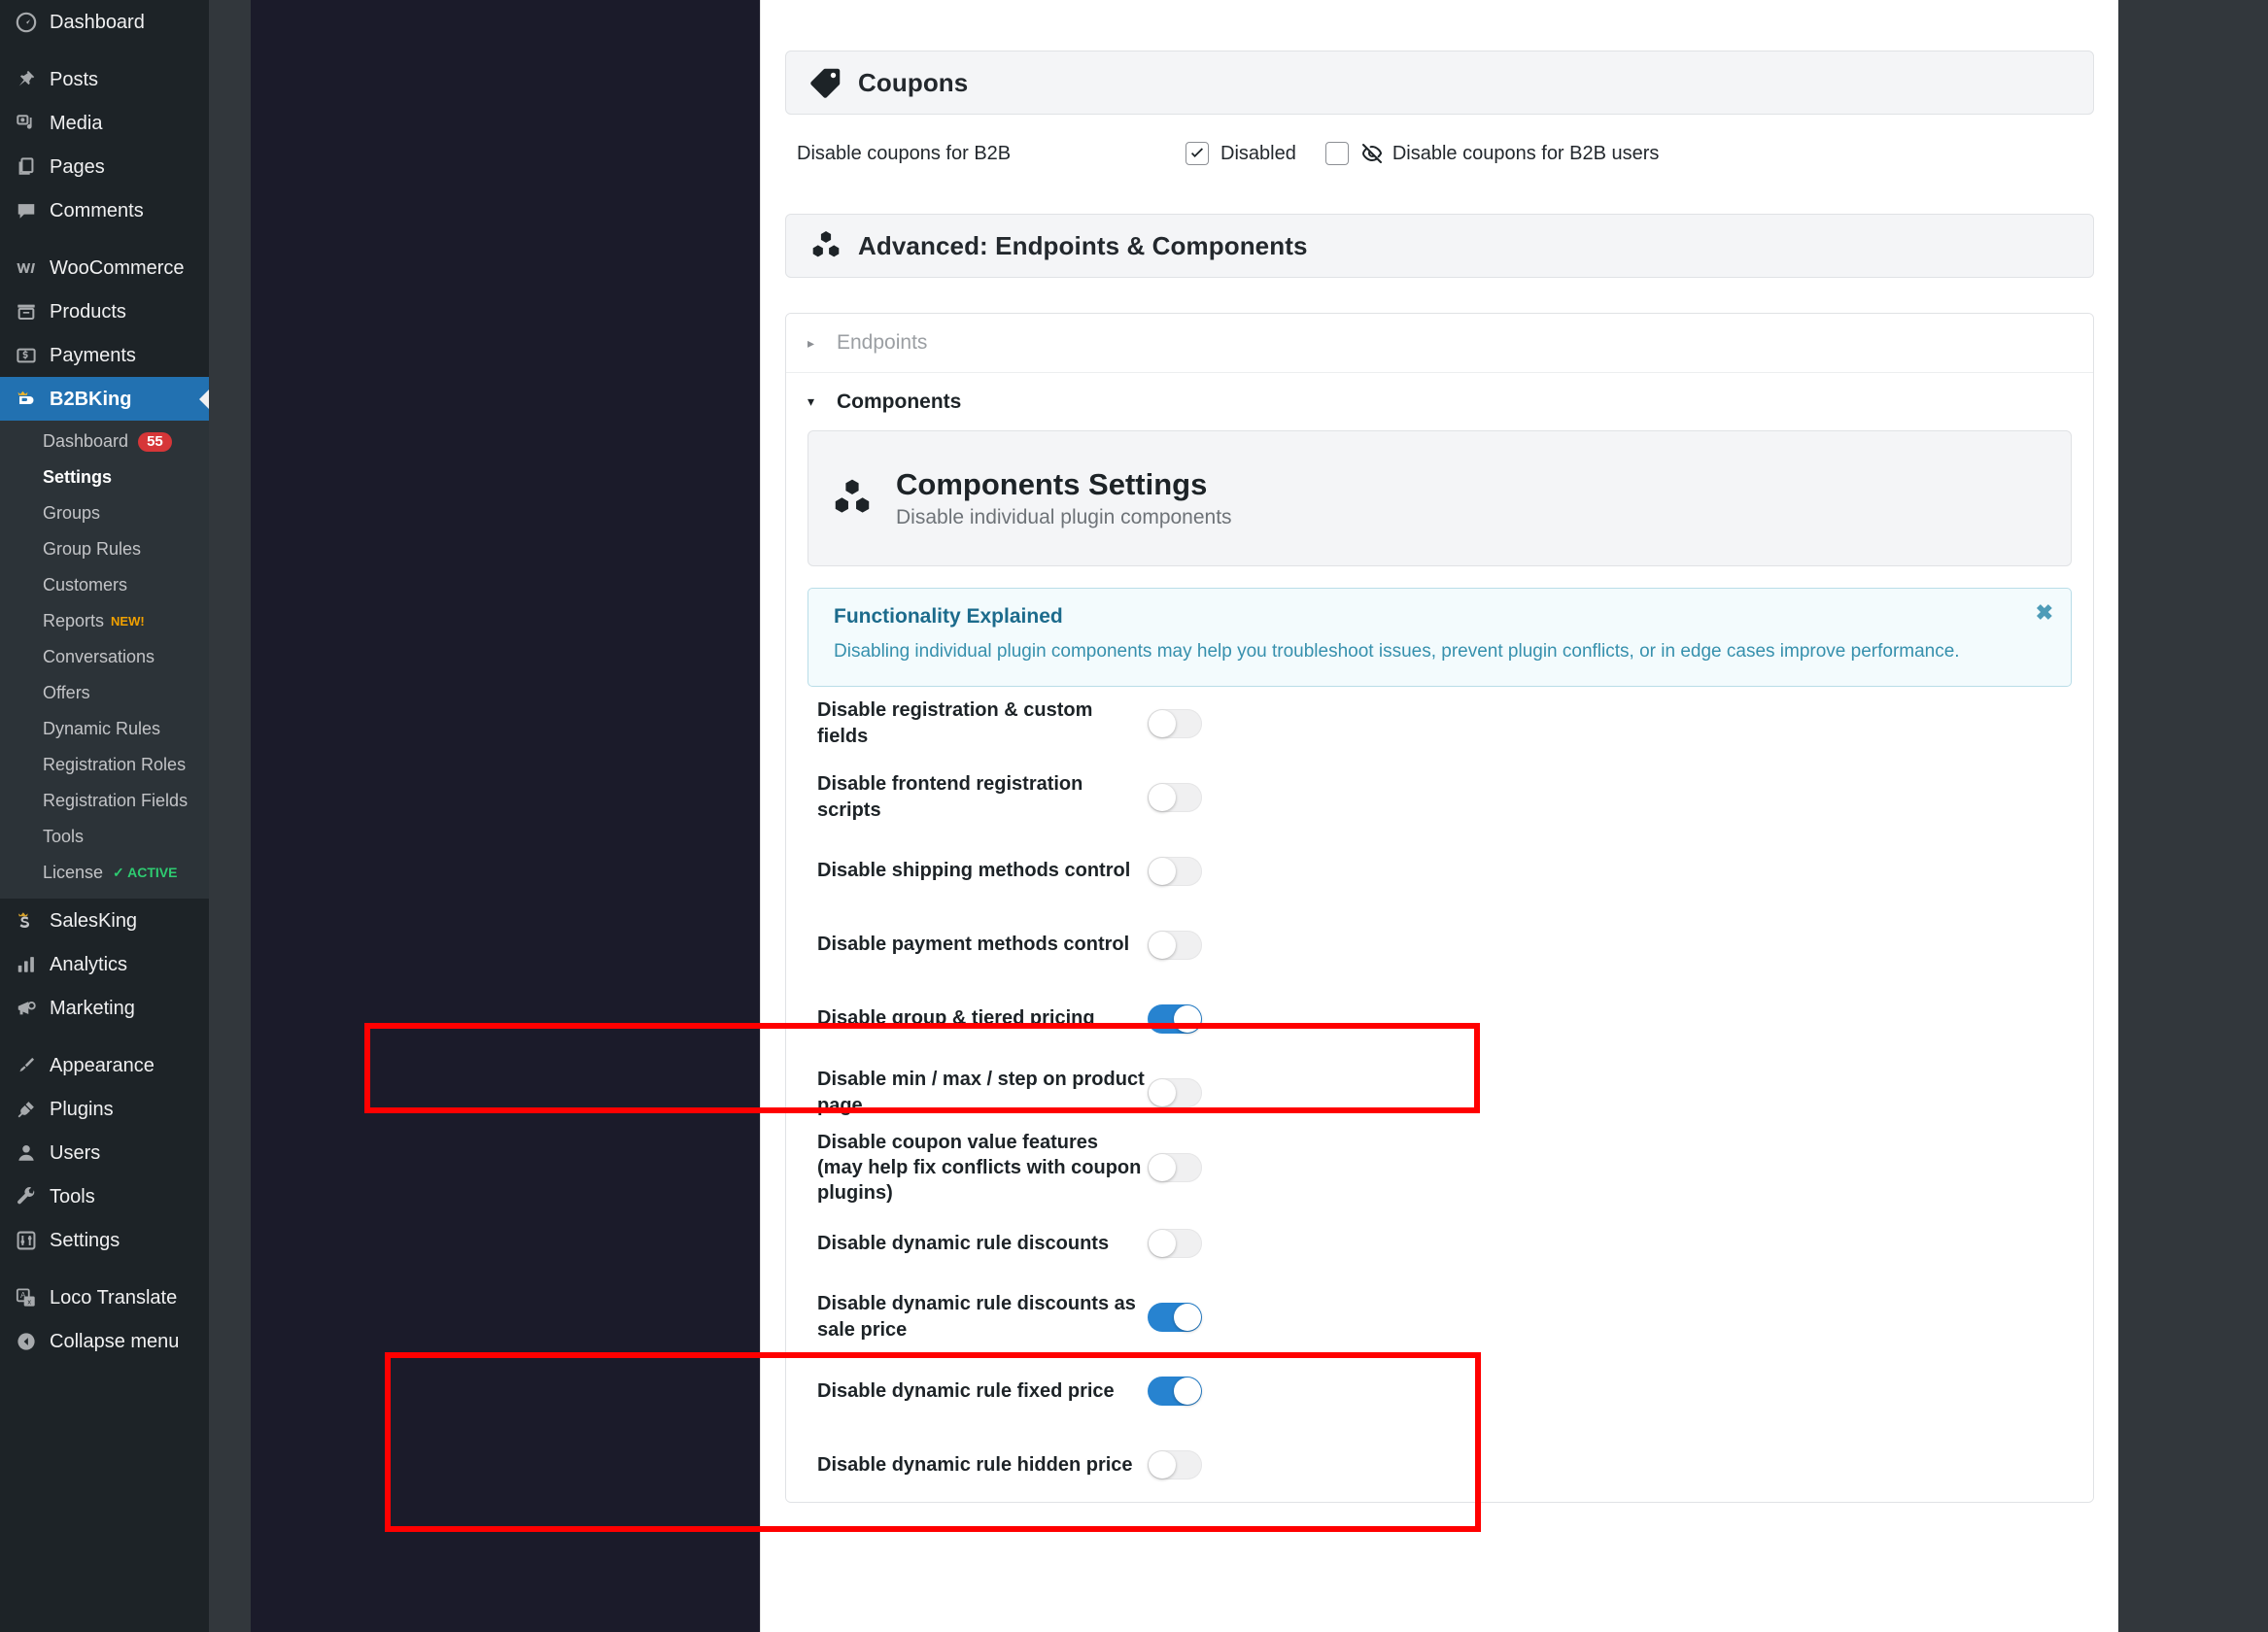 The height and width of the screenshot is (1632, 2268). Describe the element at coordinates (104, 1196) in the screenshot. I see `sidebar-item-tools: Tools` at that location.